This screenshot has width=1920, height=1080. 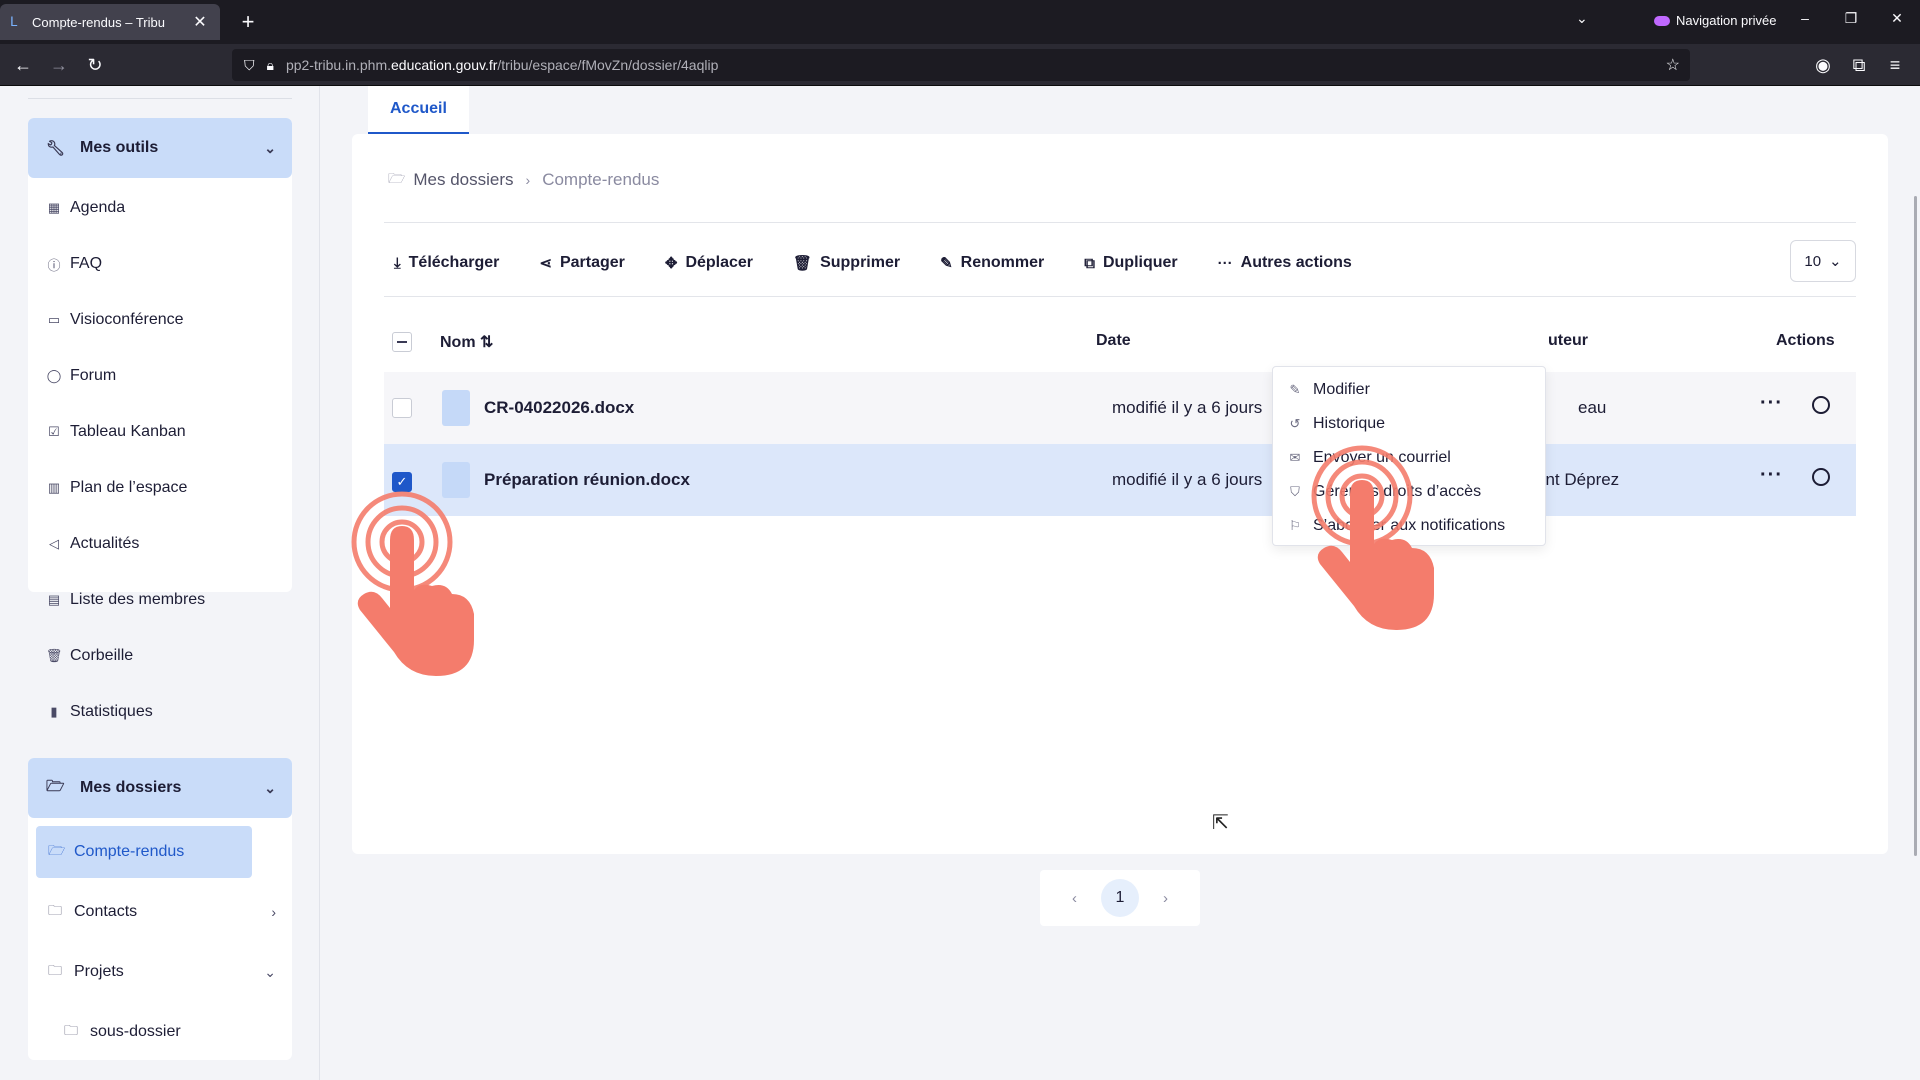 I want to click on duplicate-button: ⧉ Dupliquer, so click(x=1130, y=263).